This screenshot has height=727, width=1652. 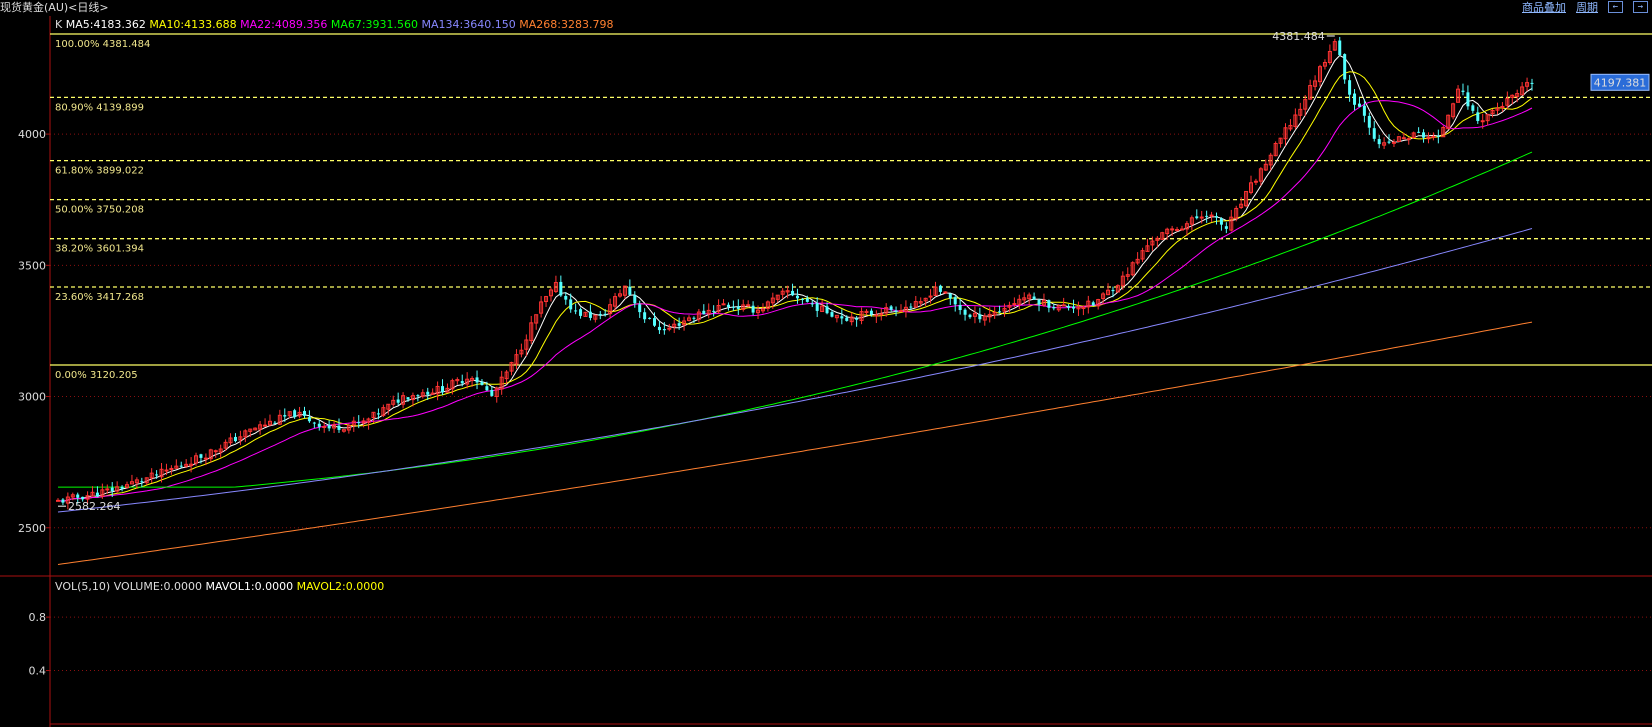 I want to click on legend-item-ma268: MA268:3283.798, so click(x=566, y=24).